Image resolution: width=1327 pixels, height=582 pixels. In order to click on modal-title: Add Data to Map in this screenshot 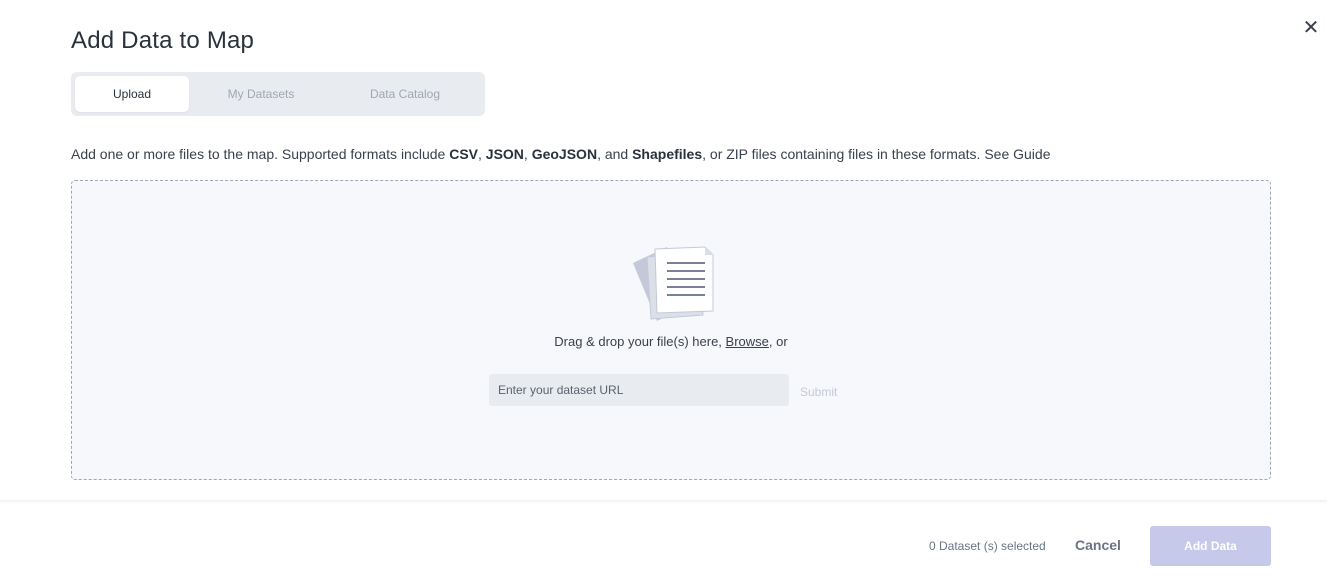, I will do `click(163, 40)`.